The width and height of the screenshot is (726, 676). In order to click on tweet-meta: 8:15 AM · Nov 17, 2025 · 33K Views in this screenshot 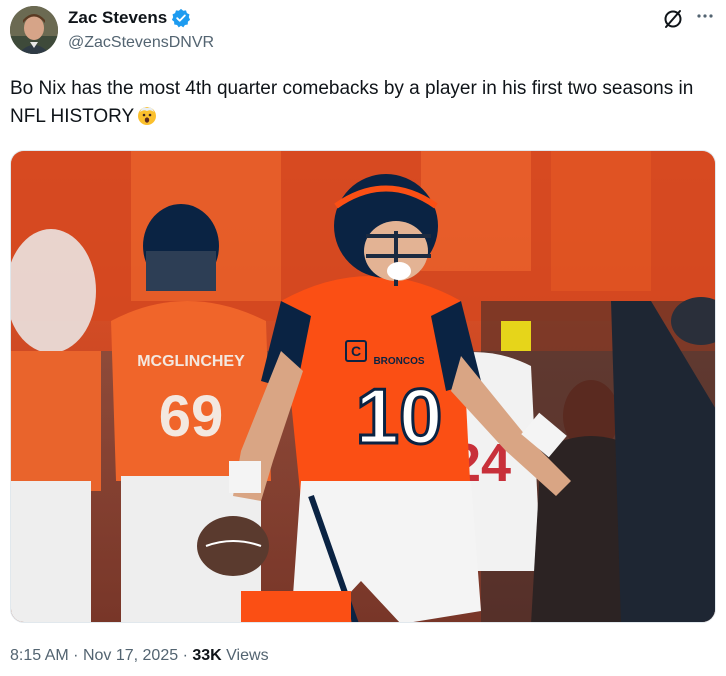, I will do `click(139, 656)`.